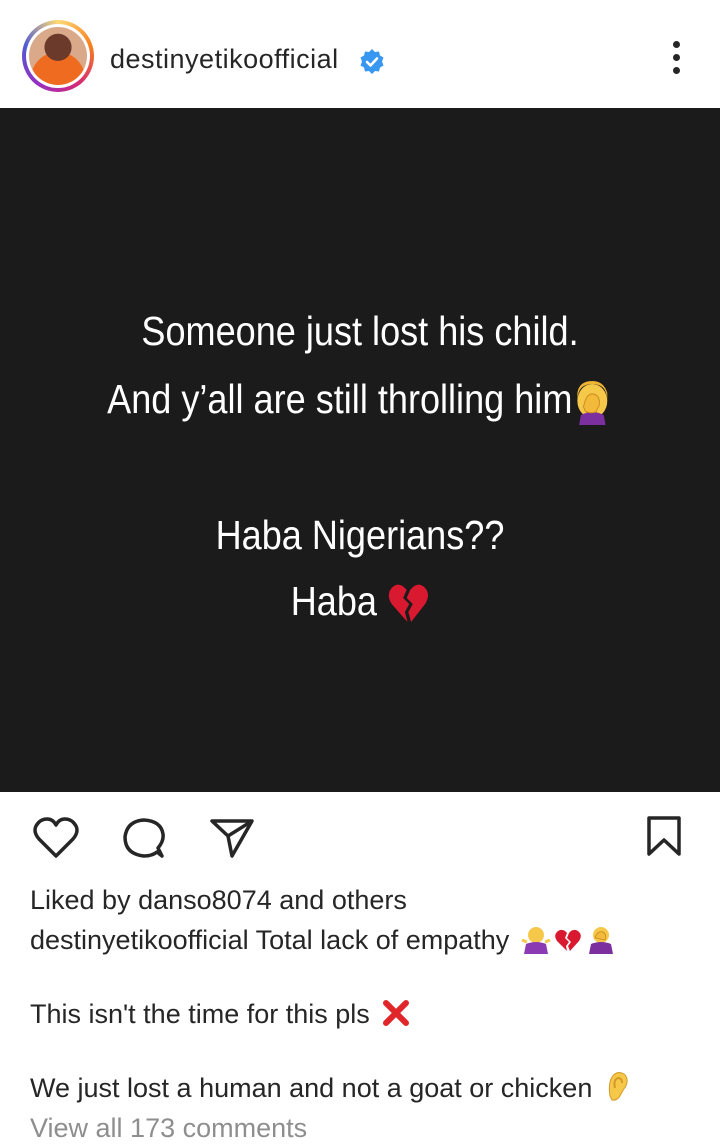  Describe the element at coordinates (139, 940) in the screenshot. I see `caption-username: destinyetikoofficial` at that location.